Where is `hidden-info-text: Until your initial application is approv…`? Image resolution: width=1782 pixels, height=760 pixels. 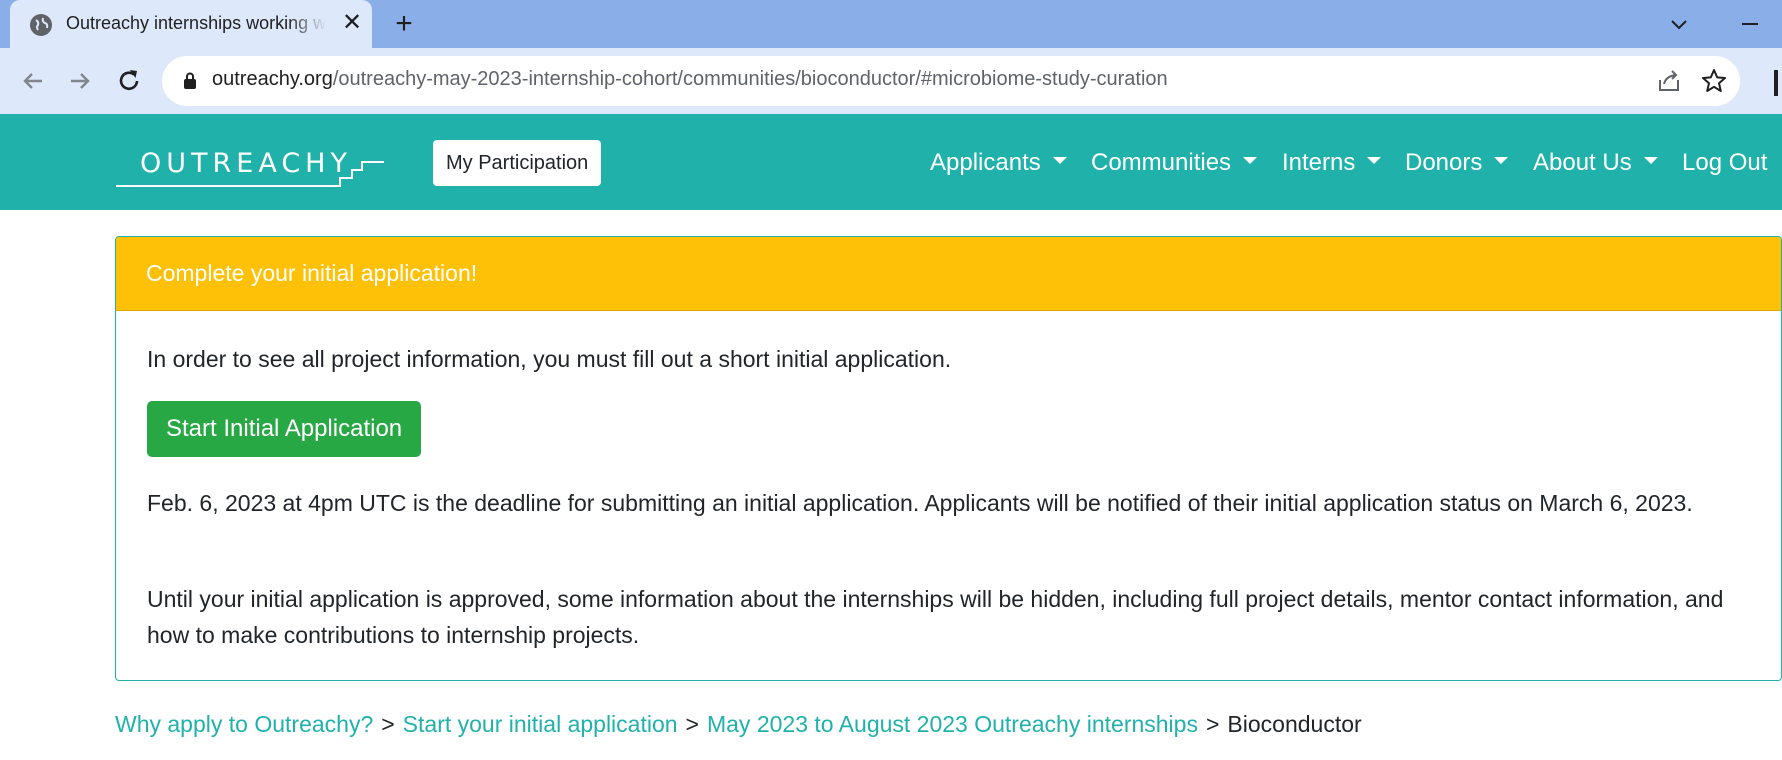 hidden-info-text: Until your initial application is approv… is located at coordinates (935, 617).